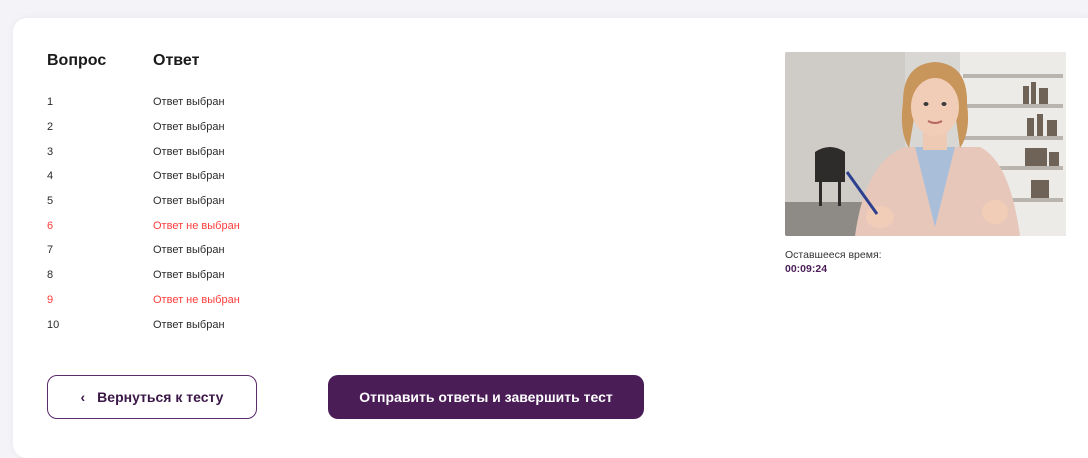 Image resolution: width=1088 pixels, height=458 pixels. What do you see at coordinates (833, 255) in the screenshot?
I see `timer-label: Оставшееся время:` at bounding box center [833, 255].